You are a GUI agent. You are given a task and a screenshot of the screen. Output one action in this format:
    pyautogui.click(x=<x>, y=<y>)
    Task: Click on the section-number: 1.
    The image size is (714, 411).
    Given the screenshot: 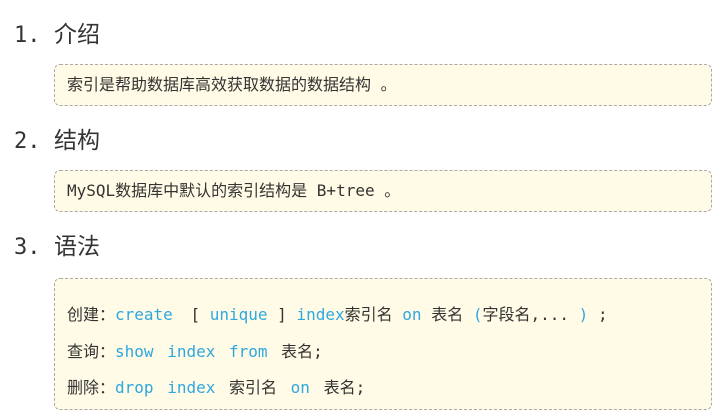 What is the action you would take?
    pyautogui.click(x=27, y=35)
    